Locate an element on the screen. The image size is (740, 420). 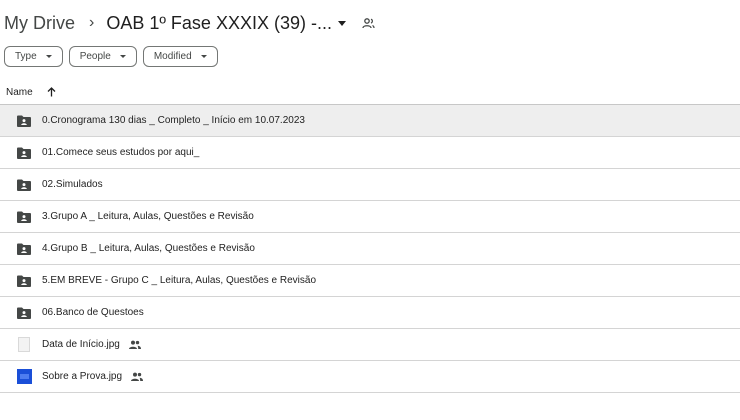
file-name: Sobre a Prova.jpg is located at coordinates (82, 376).